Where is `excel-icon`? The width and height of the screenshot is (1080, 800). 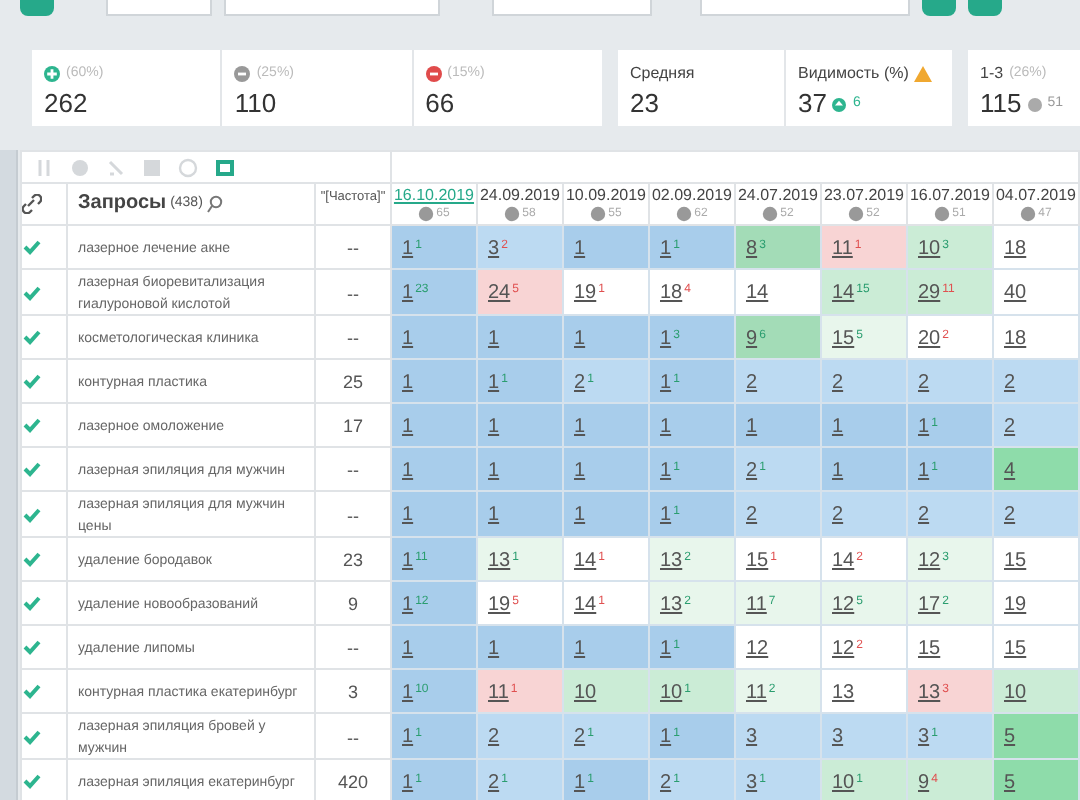 excel-icon is located at coordinates (225, 167).